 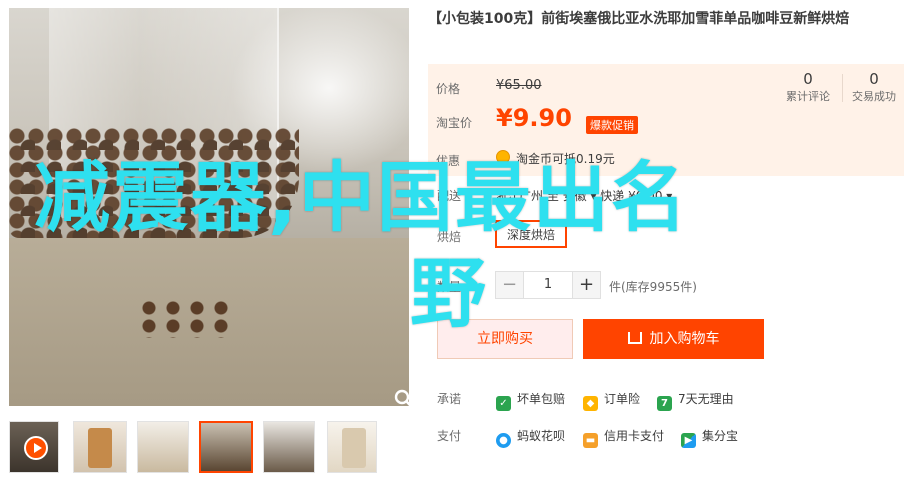 I want to click on promo-badge: 爆款促销, so click(x=612, y=125).